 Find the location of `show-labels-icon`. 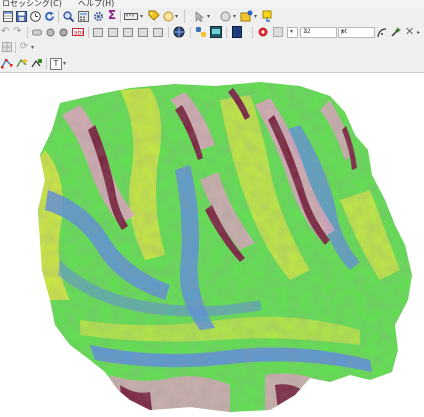

show-labels-icon is located at coordinates (158, 32).